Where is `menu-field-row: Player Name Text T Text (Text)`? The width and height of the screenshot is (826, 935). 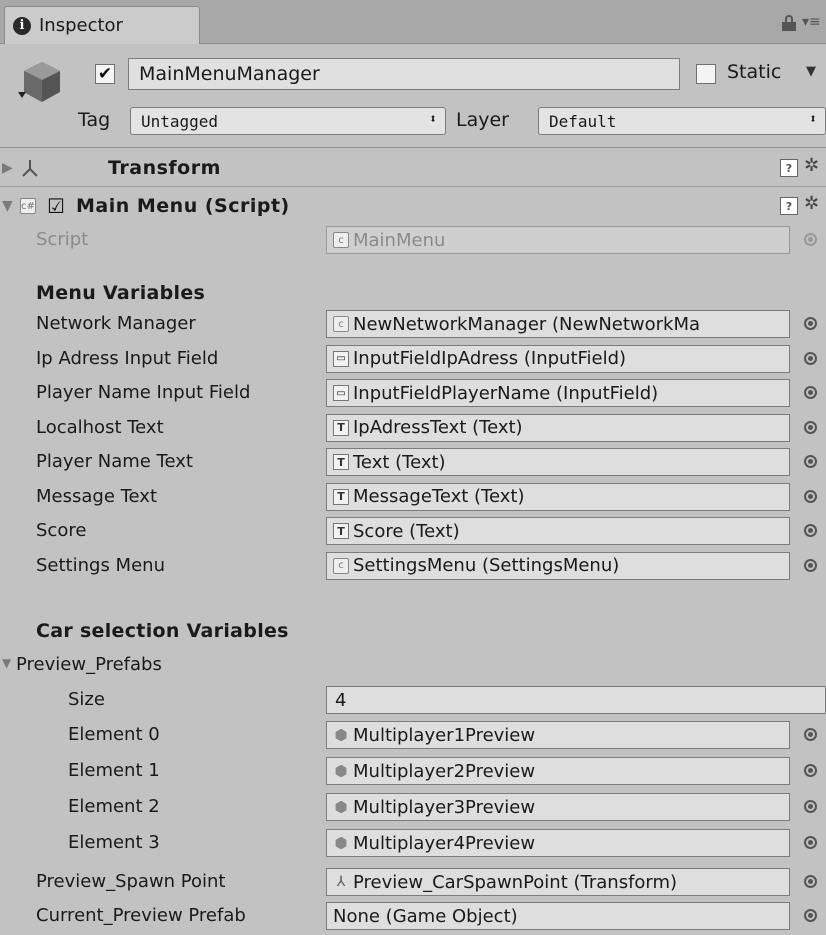 menu-field-row: Player Name Text T Text (Text) is located at coordinates (413, 462).